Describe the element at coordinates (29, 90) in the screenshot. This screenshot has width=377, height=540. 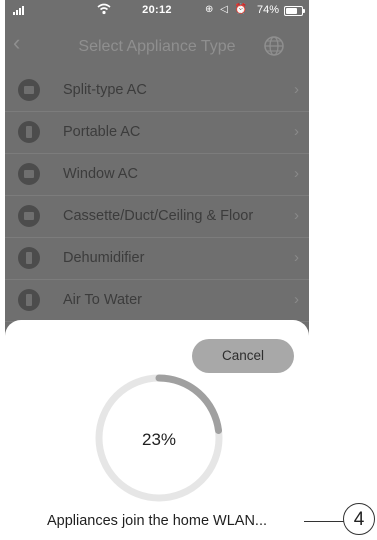
I see `split-ac-icon` at that location.